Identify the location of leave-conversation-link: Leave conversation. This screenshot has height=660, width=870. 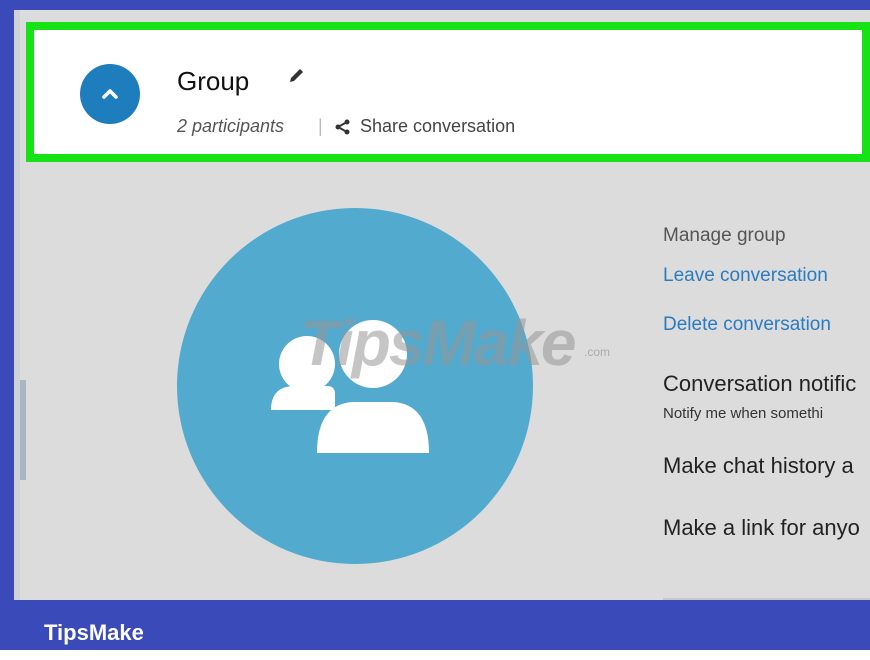
(745, 276).